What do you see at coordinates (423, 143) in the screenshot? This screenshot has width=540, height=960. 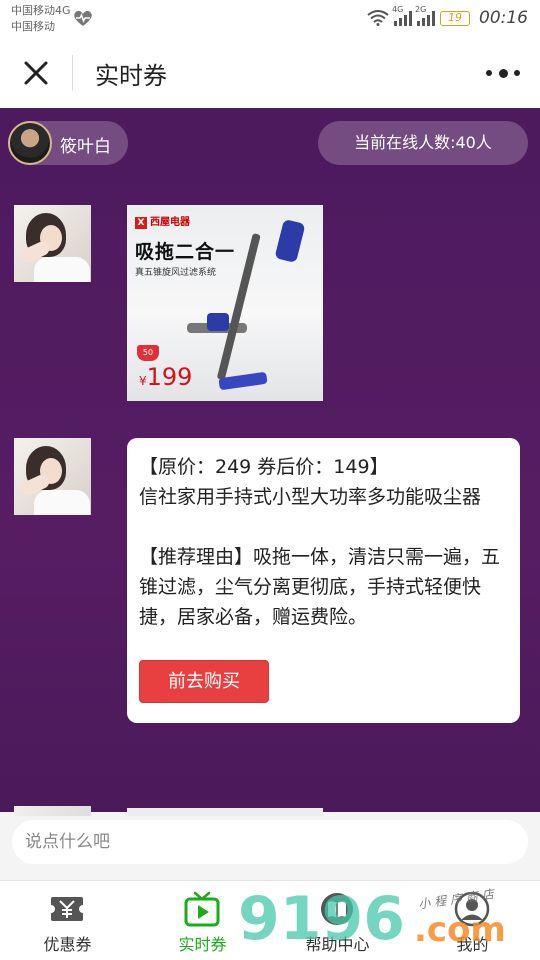 I see `online-count-badge: 当前在线人数:40人` at bounding box center [423, 143].